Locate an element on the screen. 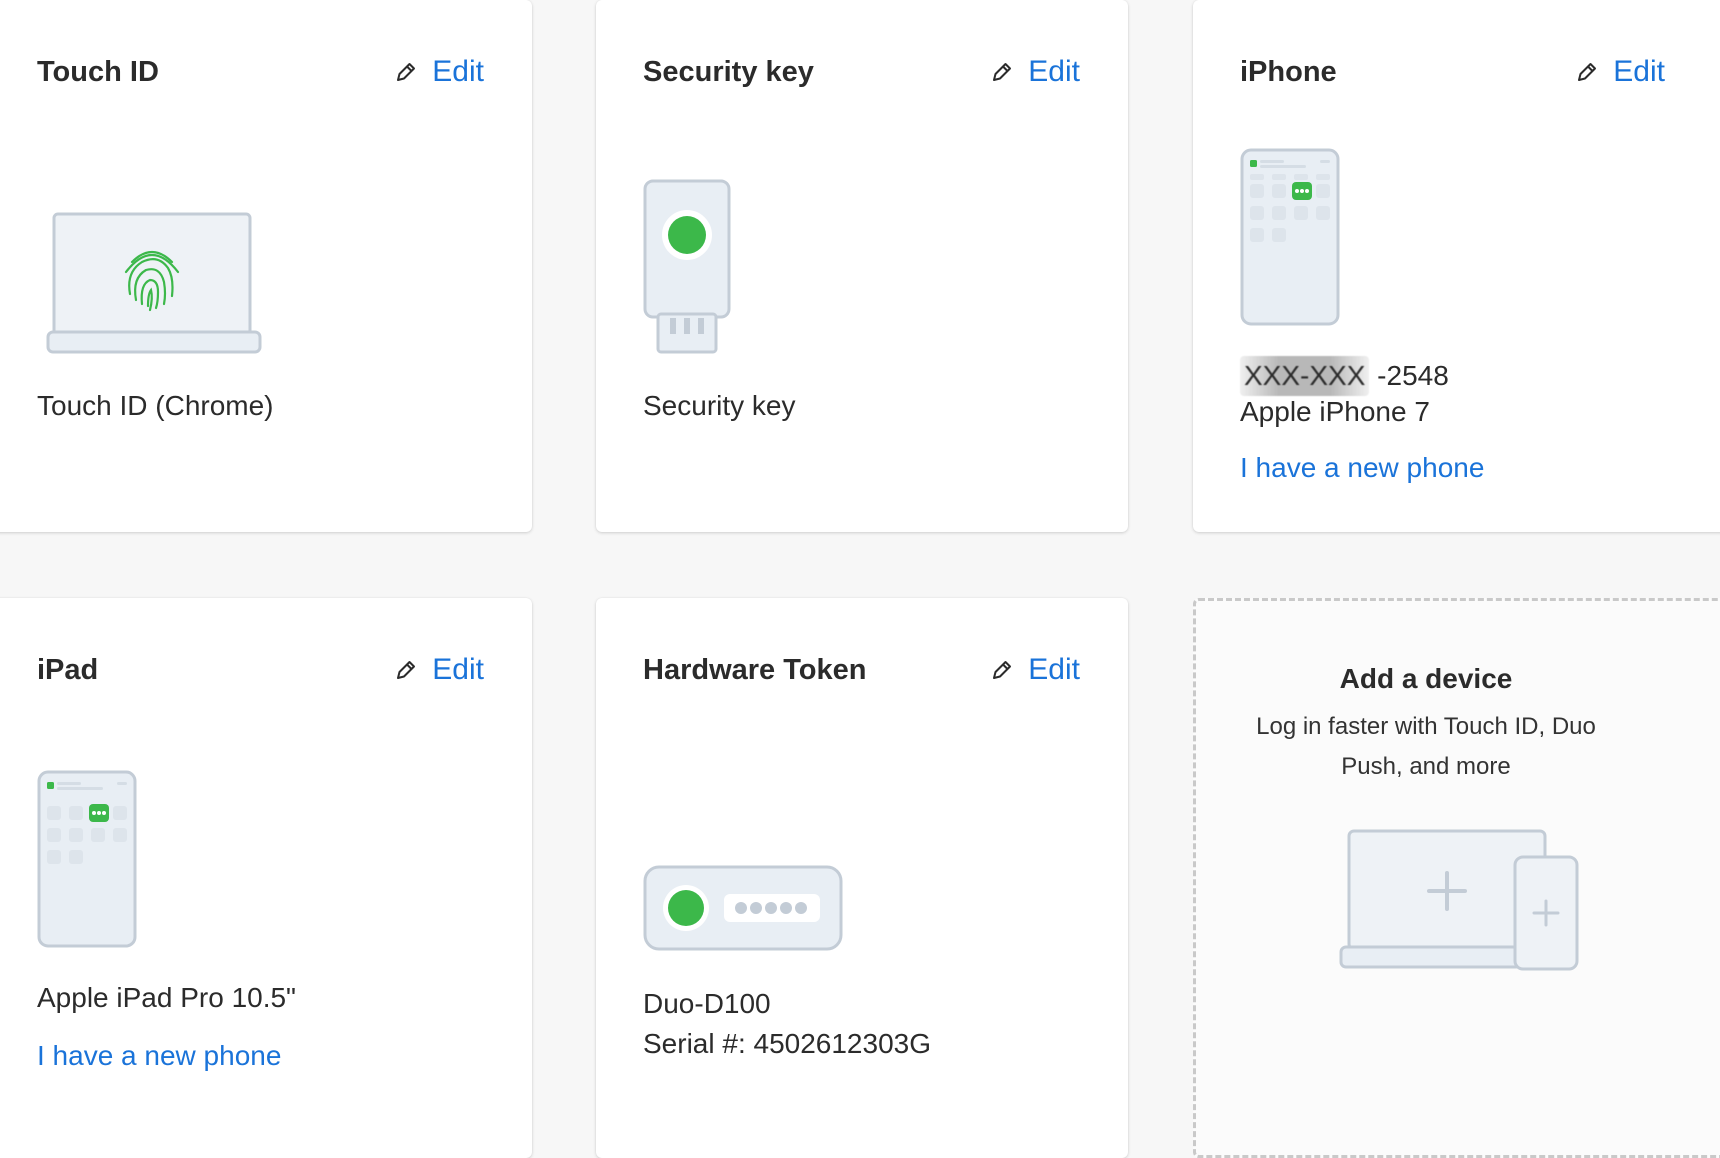 The image size is (1720, 1158). serial-number: Serial #: 4502612303G is located at coordinates (787, 1043).